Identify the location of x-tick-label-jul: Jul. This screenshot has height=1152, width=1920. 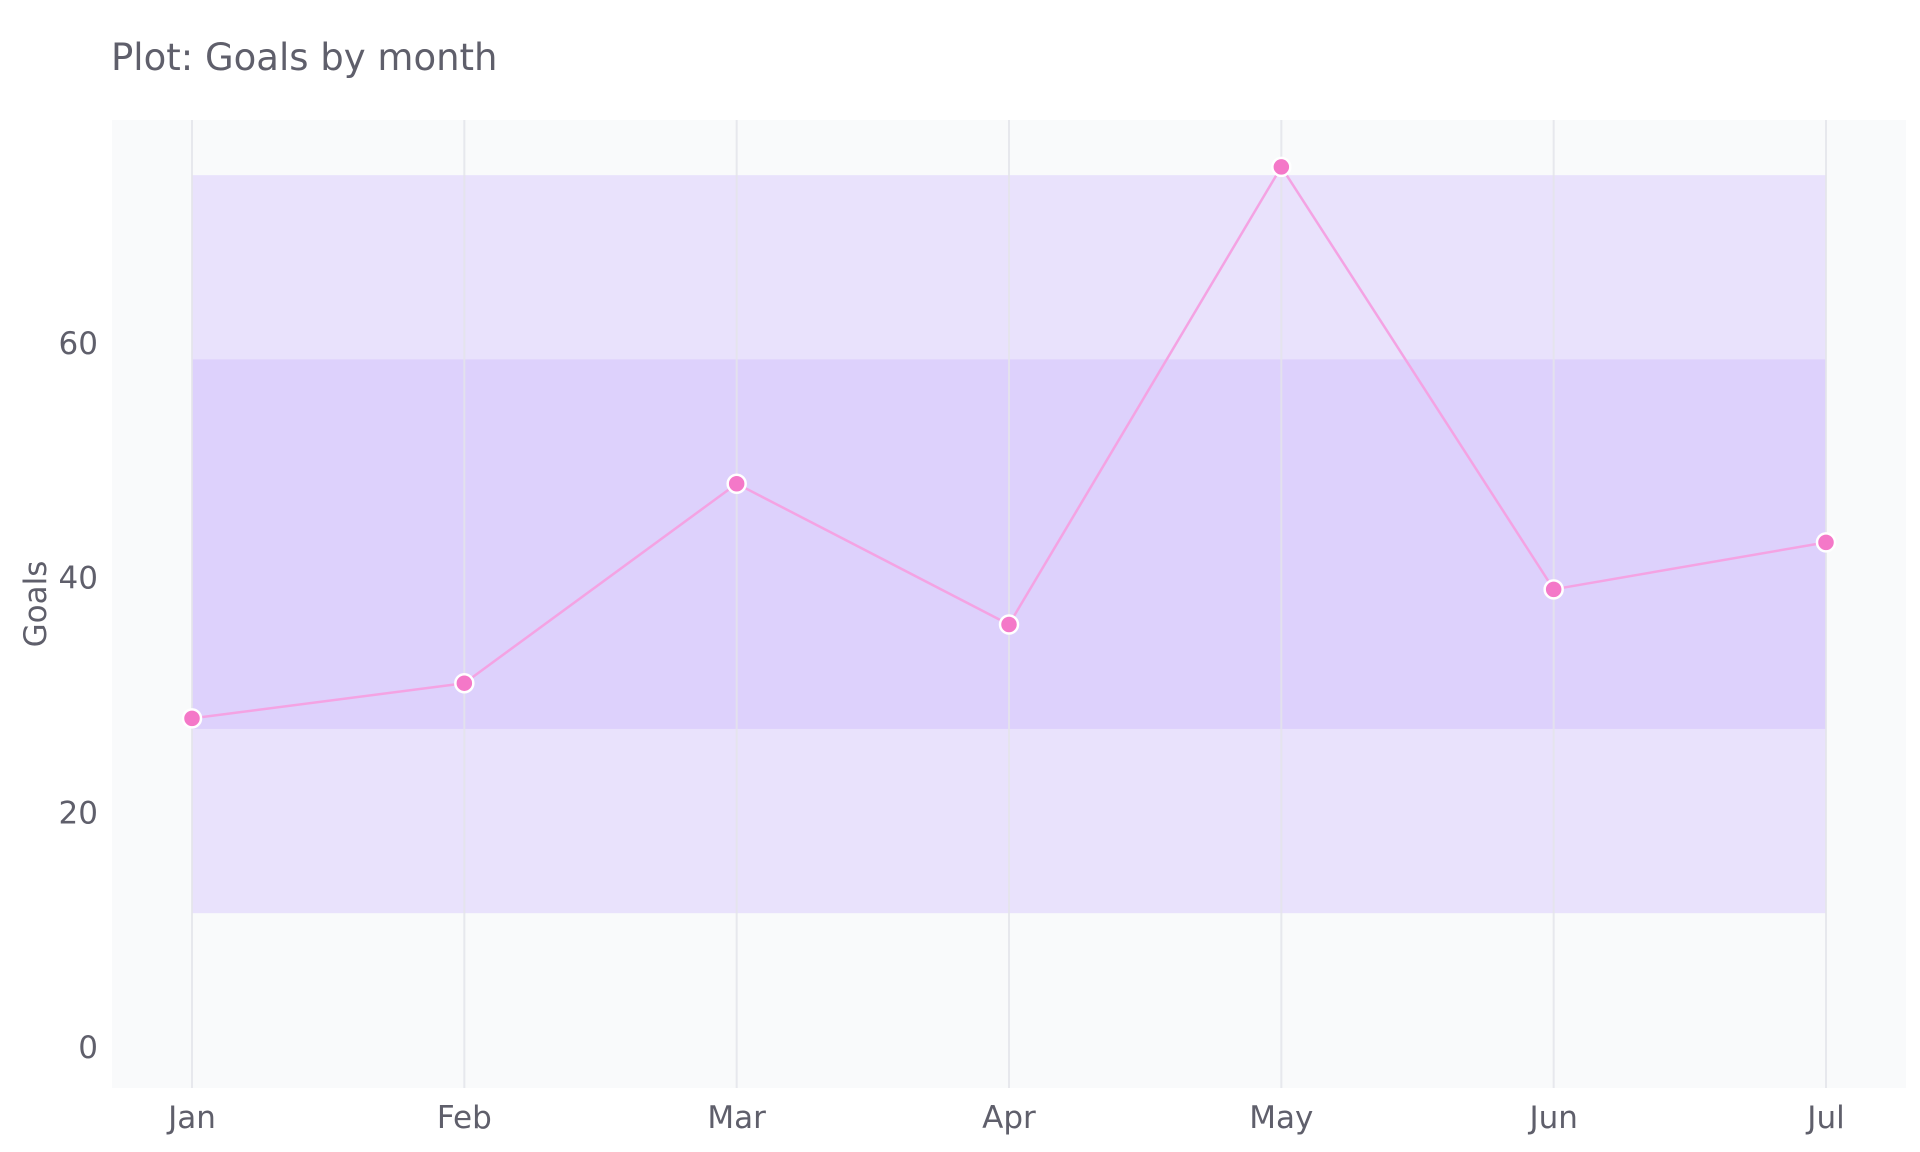
(1824, 1118).